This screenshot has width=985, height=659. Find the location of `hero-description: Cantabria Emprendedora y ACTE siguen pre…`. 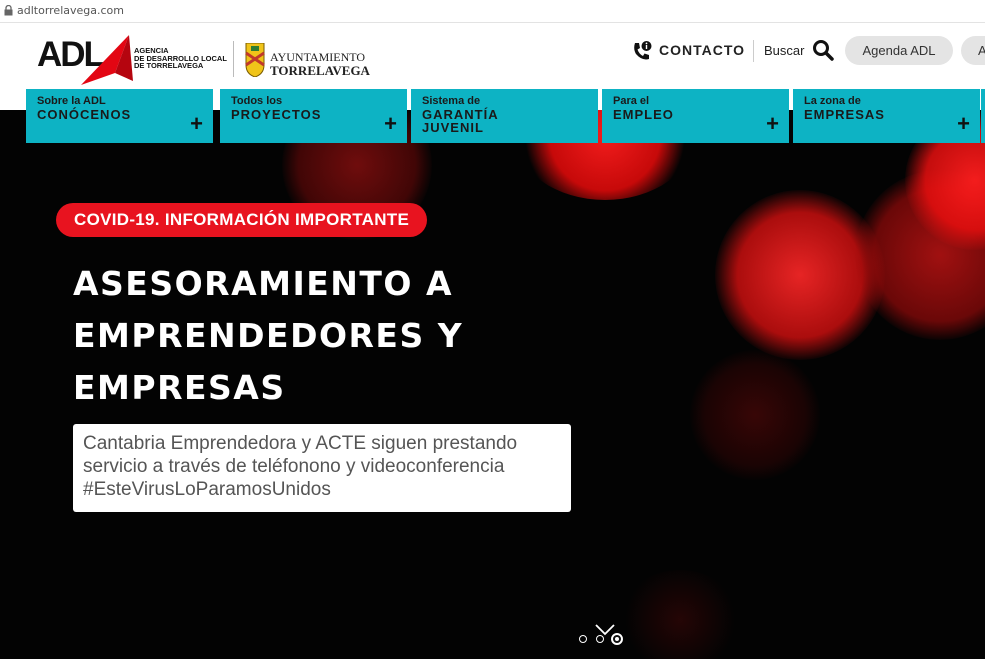

hero-description: Cantabria Emprendedora y ACTE siguen pre… is located at coordinates (322, 468).